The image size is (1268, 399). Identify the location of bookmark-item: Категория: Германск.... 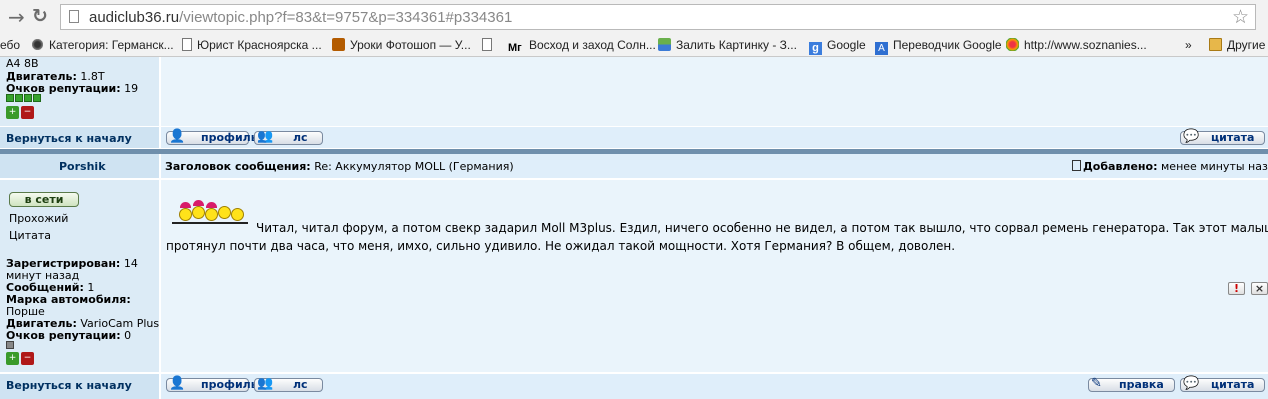
(102, 45).